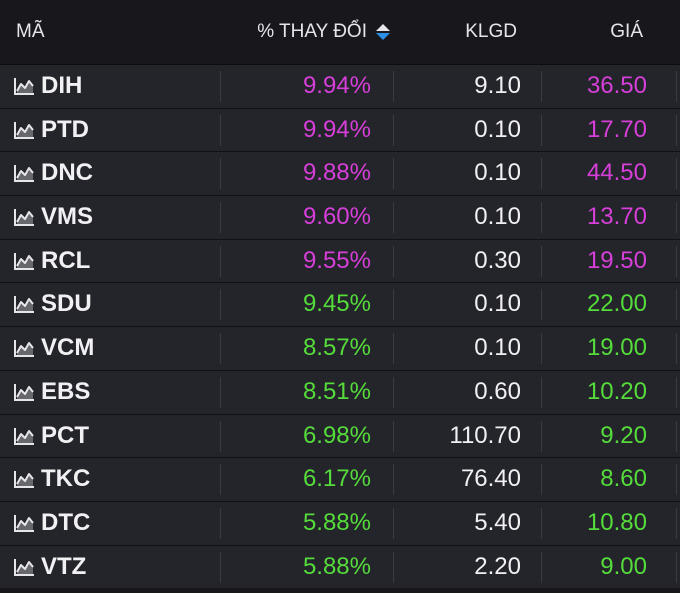 This screenshot has height=593, width=680. I want to click on trading-volume: 110.70, so click(485, 435).